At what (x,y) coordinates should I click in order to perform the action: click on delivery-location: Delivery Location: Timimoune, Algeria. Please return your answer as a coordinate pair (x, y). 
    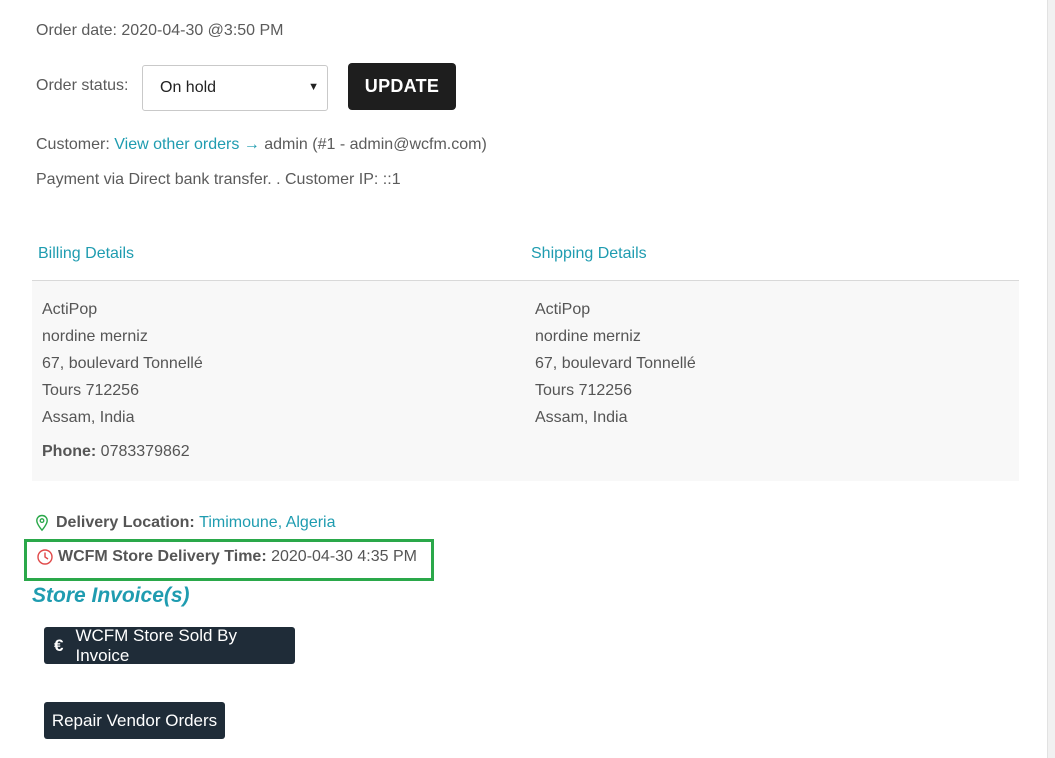
    Looking at the image, I should click on (185, 523).